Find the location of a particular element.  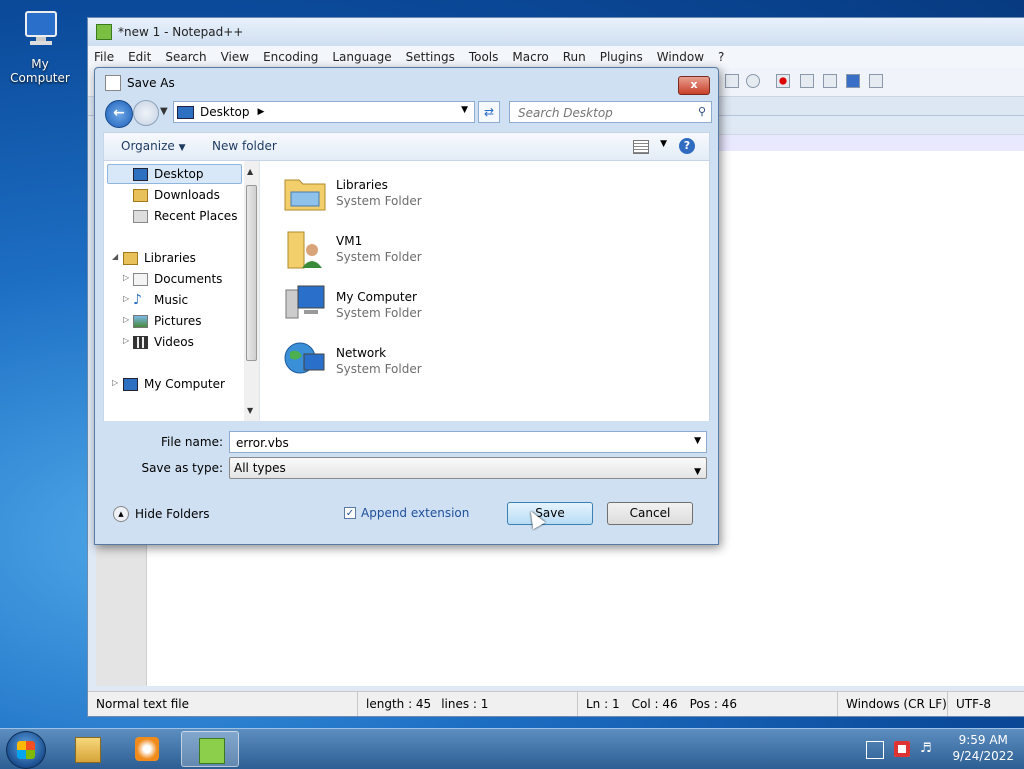

notepad-title: *new 1 - Notepad++ is located at coordinates (181, 32).